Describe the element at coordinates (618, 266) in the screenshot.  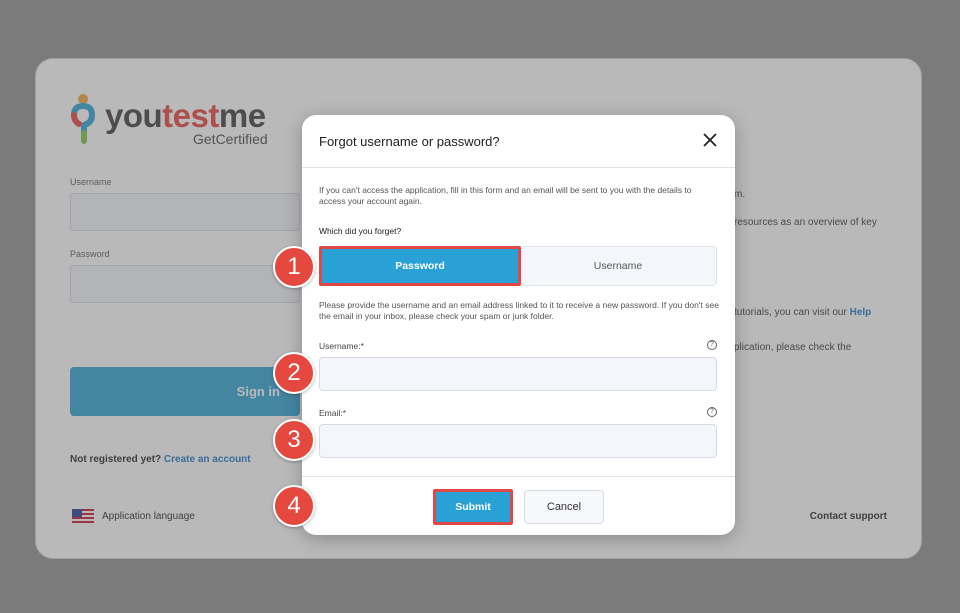
I see `toggle-username: Username` at that location.